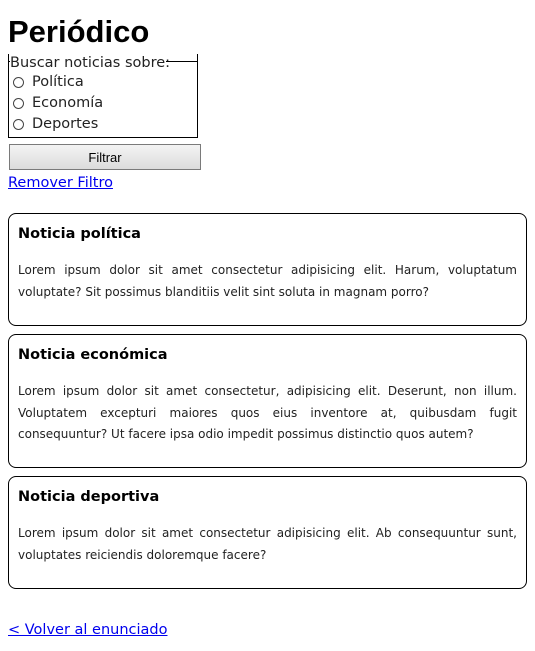 Image resolution: width=535 pixels, height=651 pixels. I want to click on radio-option-politica: Política, so click(48, 82).